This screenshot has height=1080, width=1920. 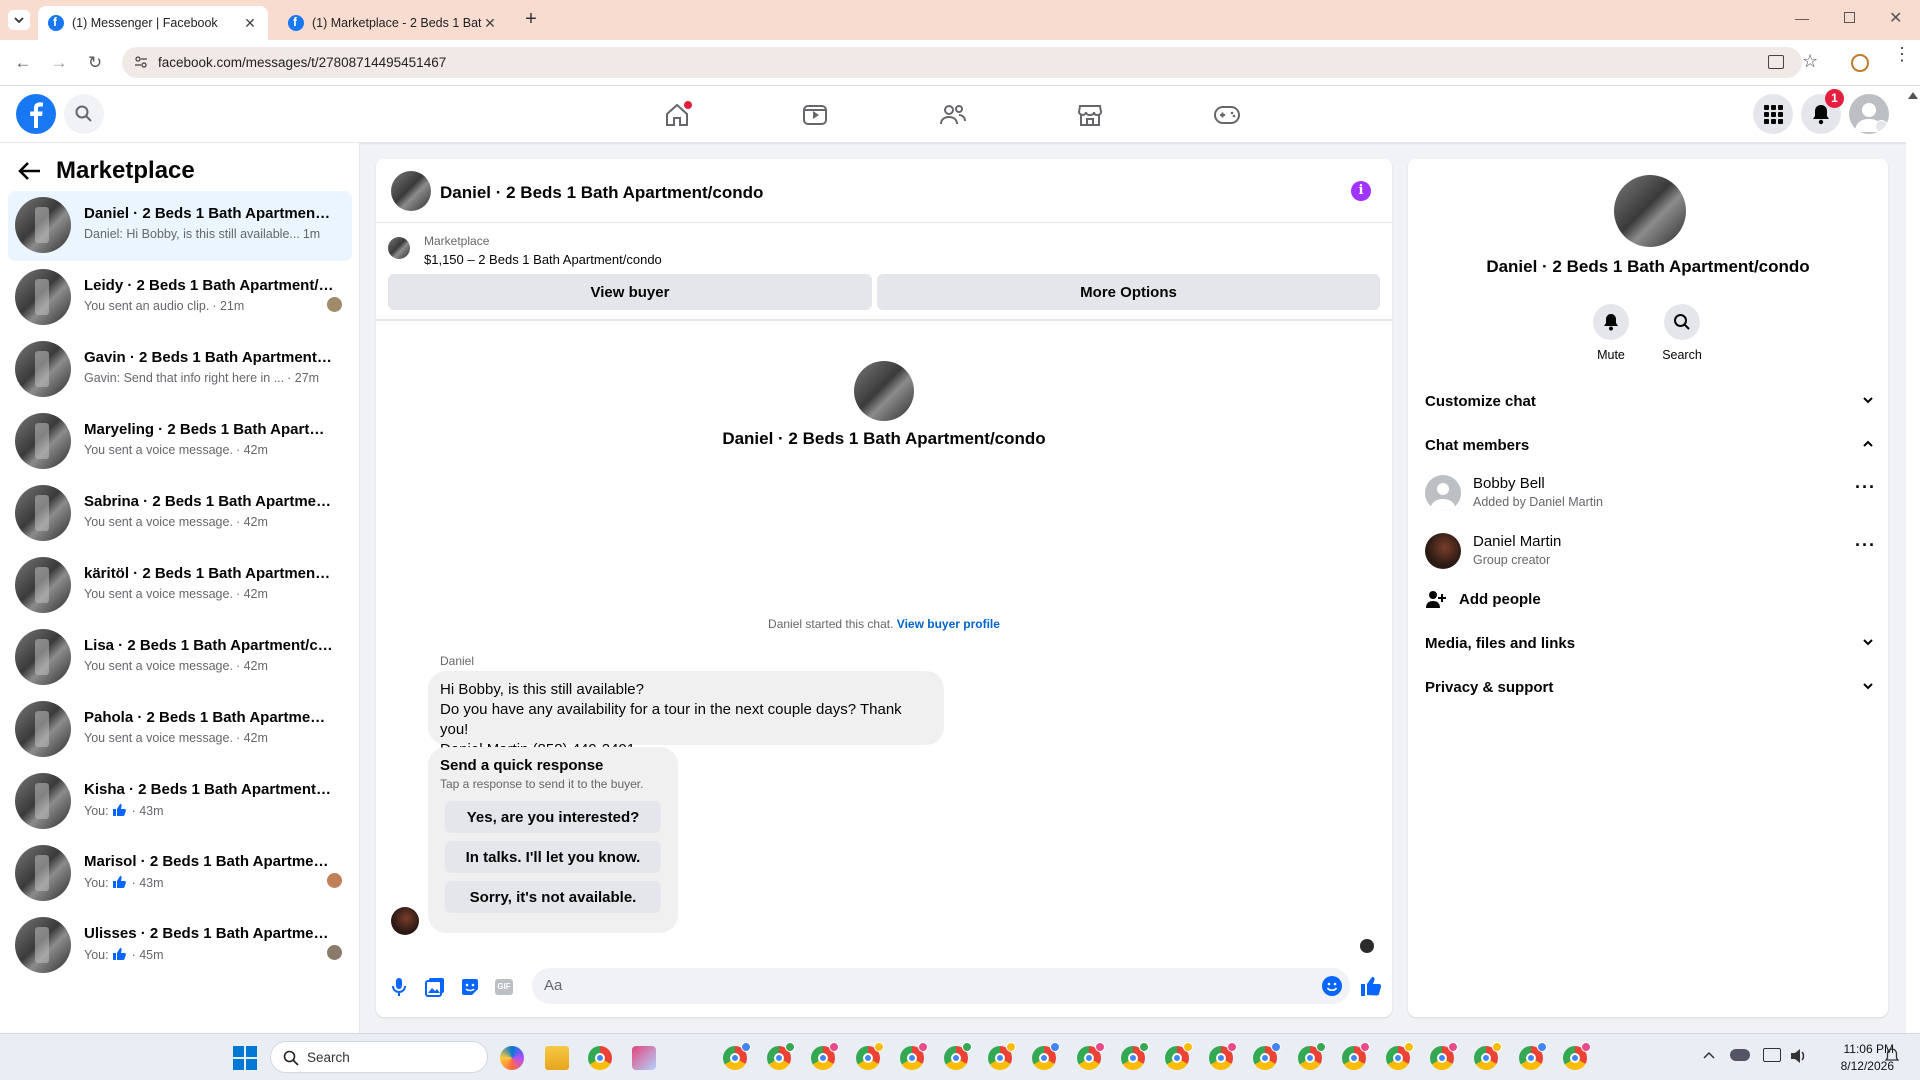 I want to click on copilot-icon, so click(x=512, y=1058).